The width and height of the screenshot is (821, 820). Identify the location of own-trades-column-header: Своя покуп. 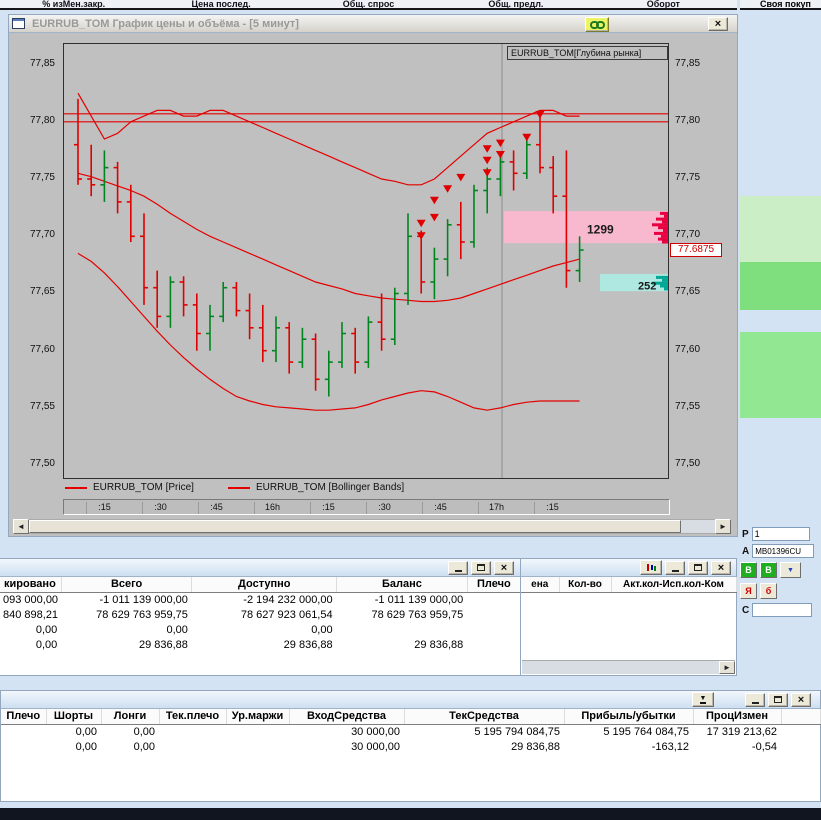
(780, 5).